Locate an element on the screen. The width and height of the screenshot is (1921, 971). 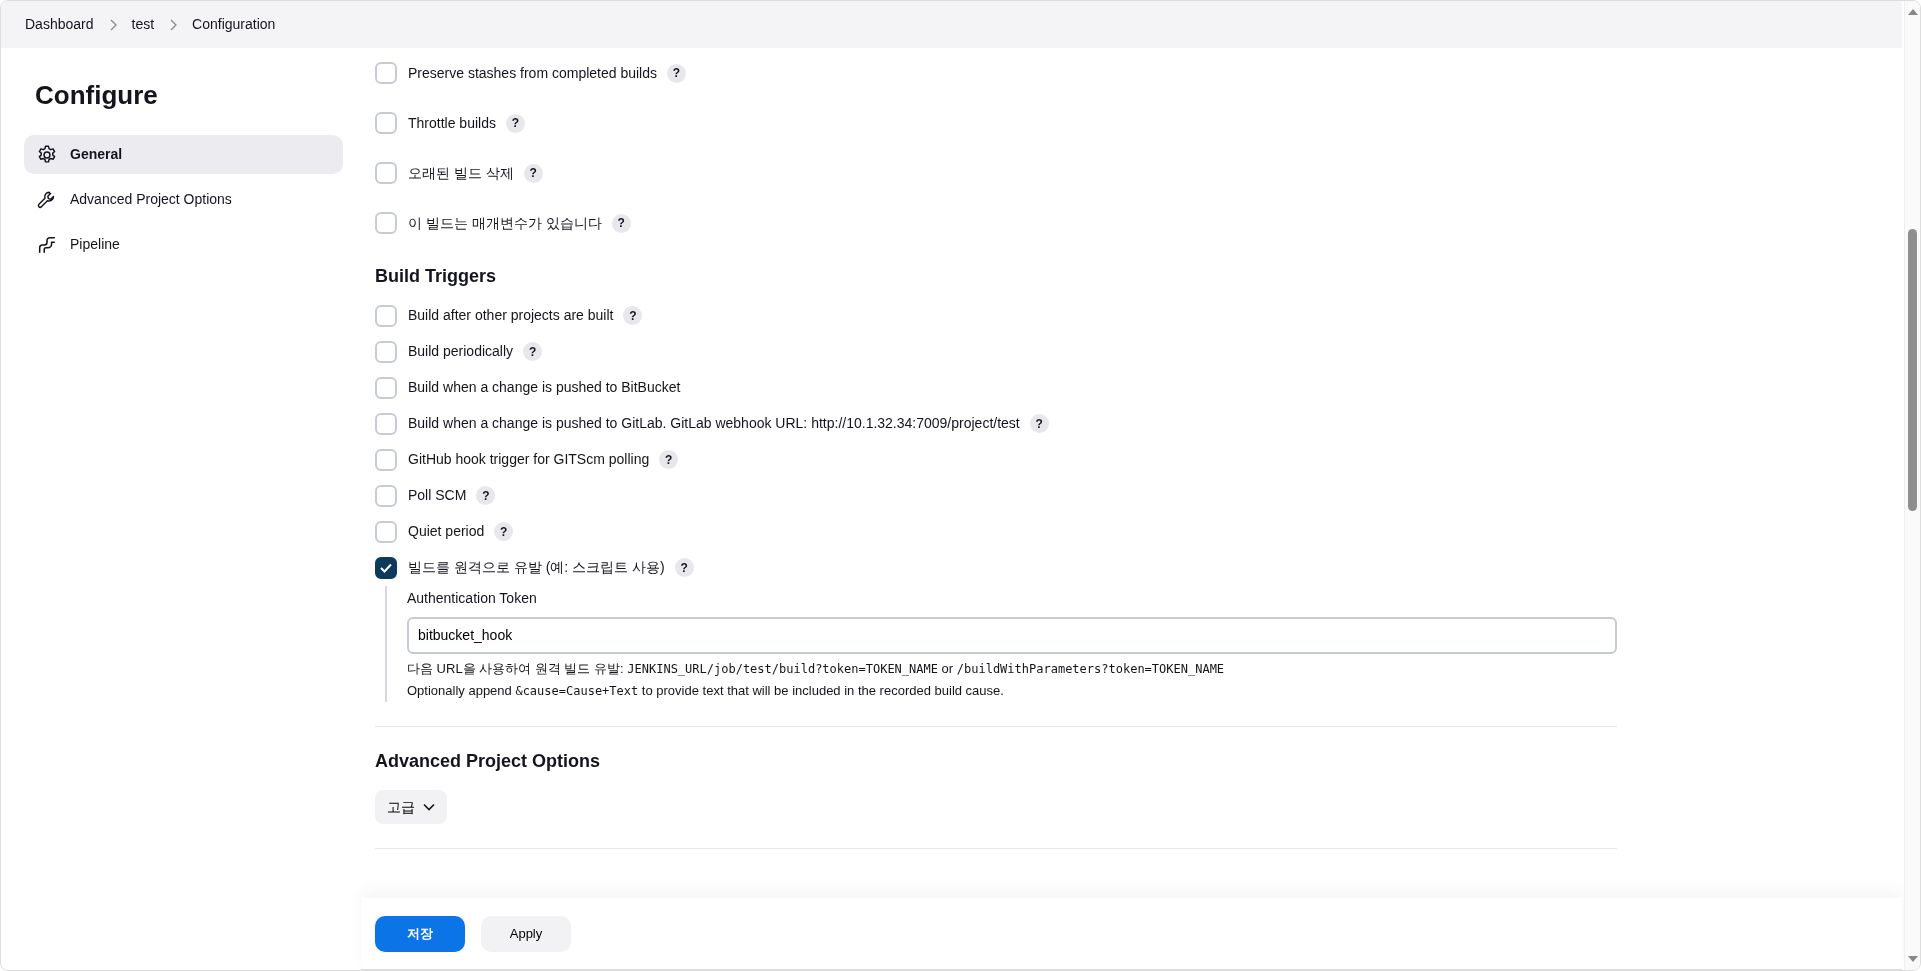
save-button: 저장 is located at coordinates (420, 933).